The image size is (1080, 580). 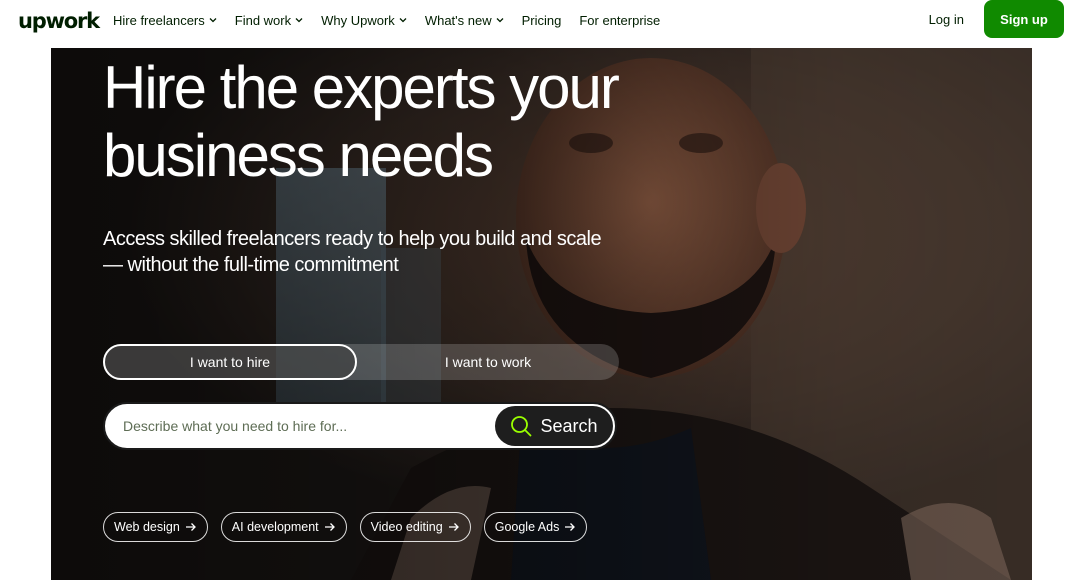 I want to click on auth-actions: Log in Sign up, so click(x=996, y=19).